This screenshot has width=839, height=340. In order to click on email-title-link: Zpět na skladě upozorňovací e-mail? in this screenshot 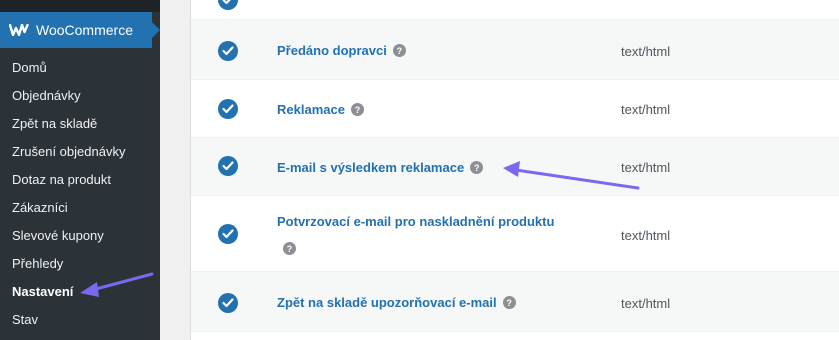, I will do `click(396, 302)`.